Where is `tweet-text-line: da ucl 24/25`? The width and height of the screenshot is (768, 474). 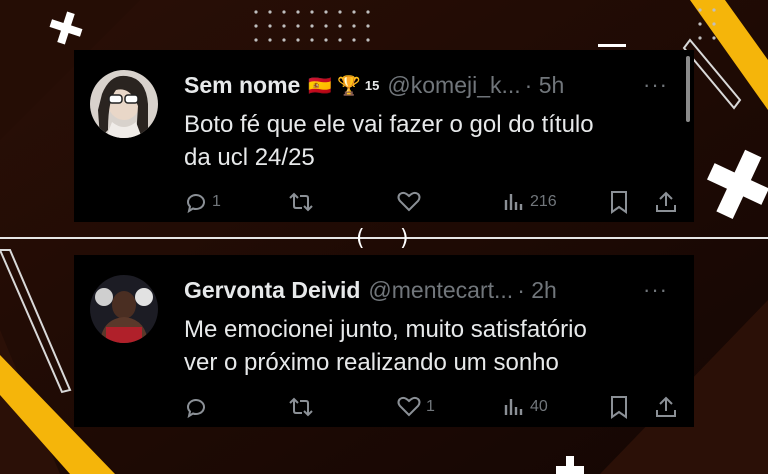 tweet-text-line: da ucl 24/25 is located at coordinates (249, 157).